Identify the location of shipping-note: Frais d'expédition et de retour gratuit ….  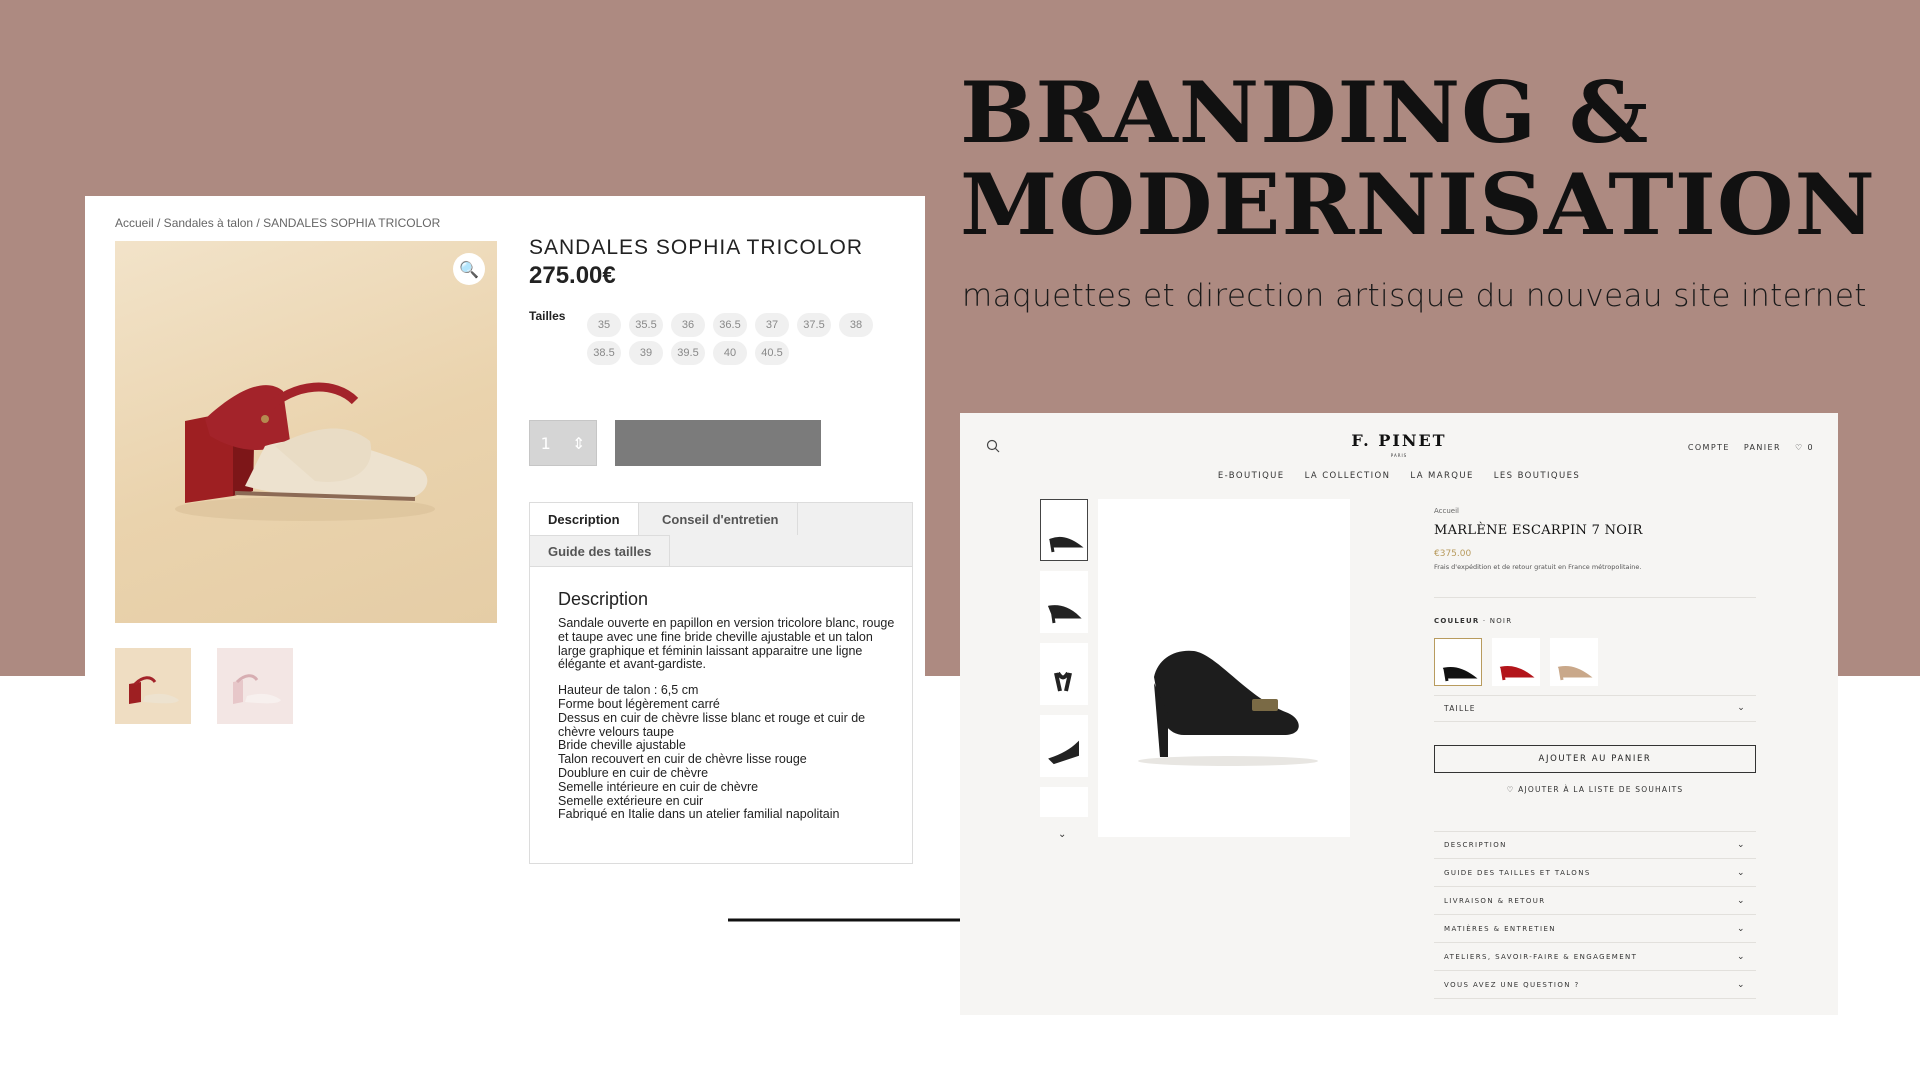
(1538, 567).